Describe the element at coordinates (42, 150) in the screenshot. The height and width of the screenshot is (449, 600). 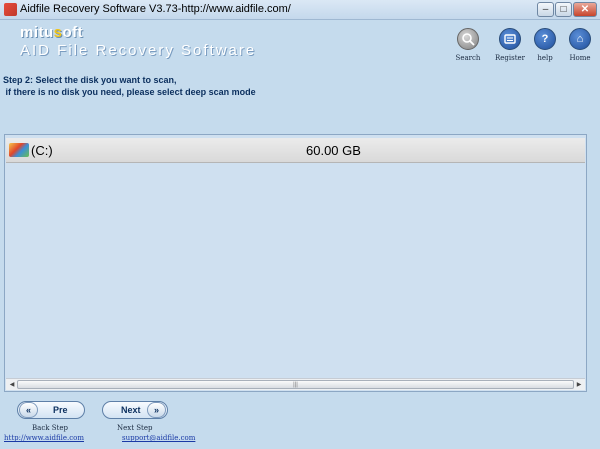
I see `disk-name: (C:)` at that location.